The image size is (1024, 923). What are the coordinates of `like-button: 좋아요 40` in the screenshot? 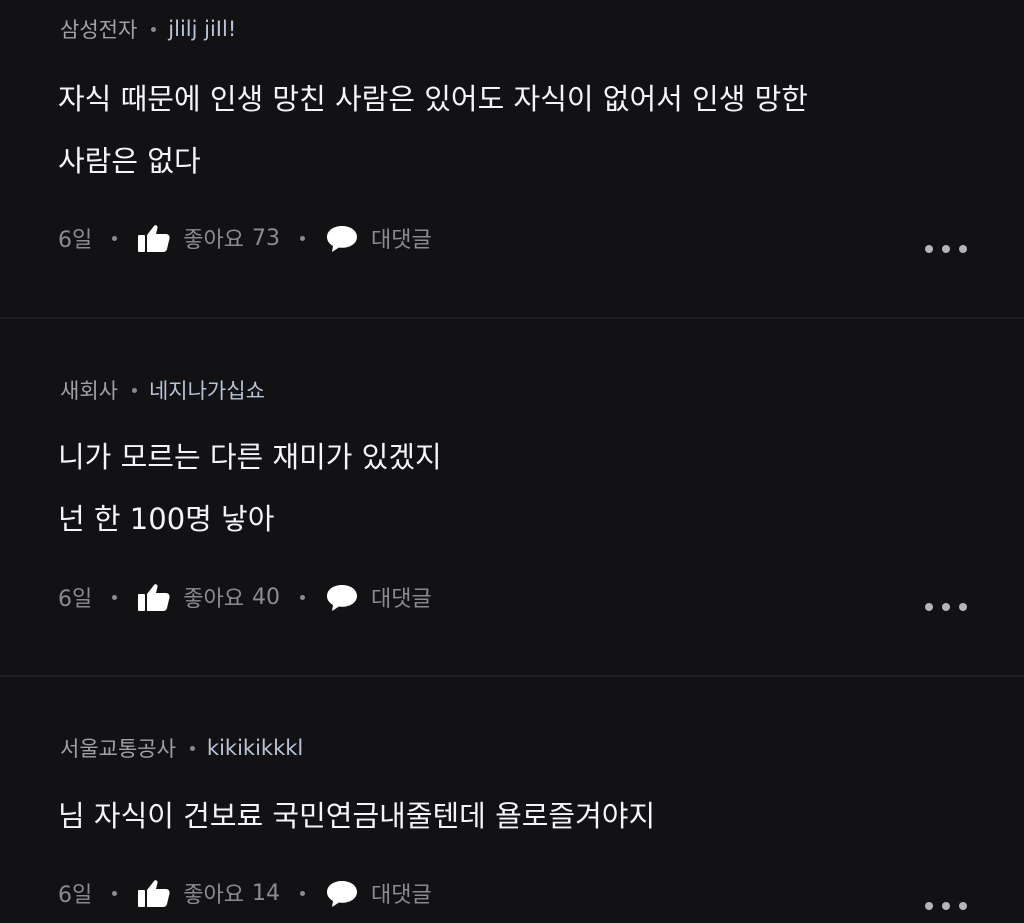 It's located at (208, 597).